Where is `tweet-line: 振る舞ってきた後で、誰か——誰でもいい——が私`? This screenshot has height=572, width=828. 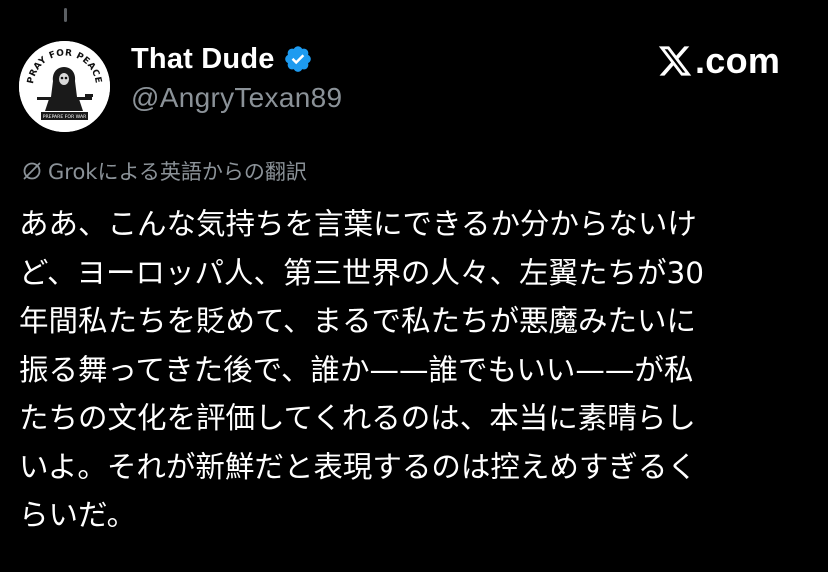 tweet-line: 振る舞ってきた後で、誰か——誰でもいい——が私 is located at coordinates (356, 369).